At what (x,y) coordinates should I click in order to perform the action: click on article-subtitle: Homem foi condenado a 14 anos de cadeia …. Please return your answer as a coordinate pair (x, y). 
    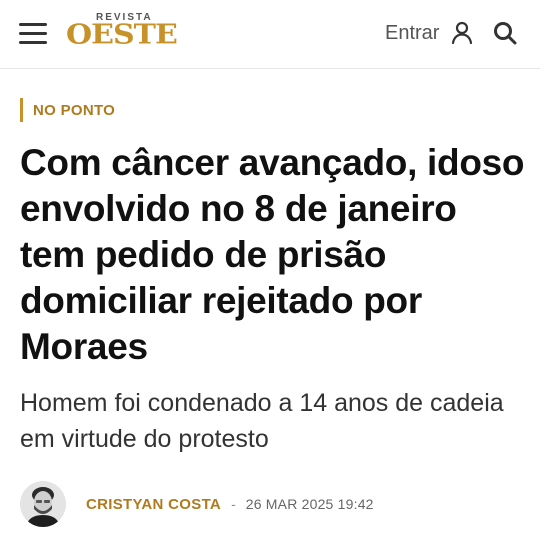
    Looking at the image, I should click on (262, 421).